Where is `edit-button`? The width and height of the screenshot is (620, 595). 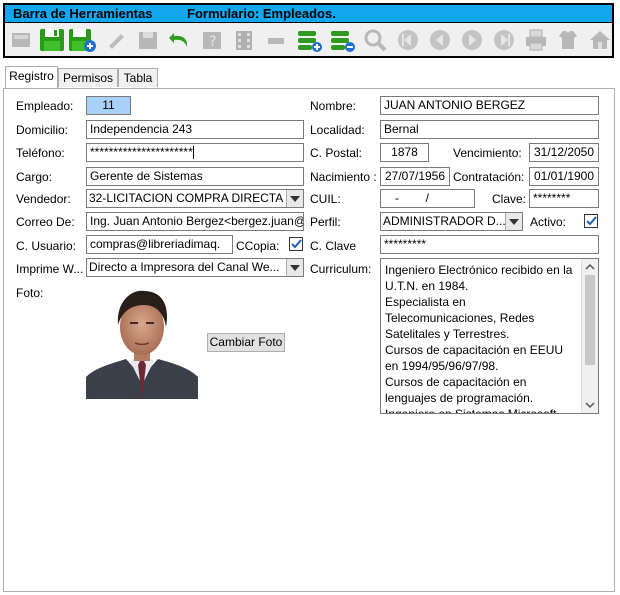
edit-button is located at coordinates (115, 40).